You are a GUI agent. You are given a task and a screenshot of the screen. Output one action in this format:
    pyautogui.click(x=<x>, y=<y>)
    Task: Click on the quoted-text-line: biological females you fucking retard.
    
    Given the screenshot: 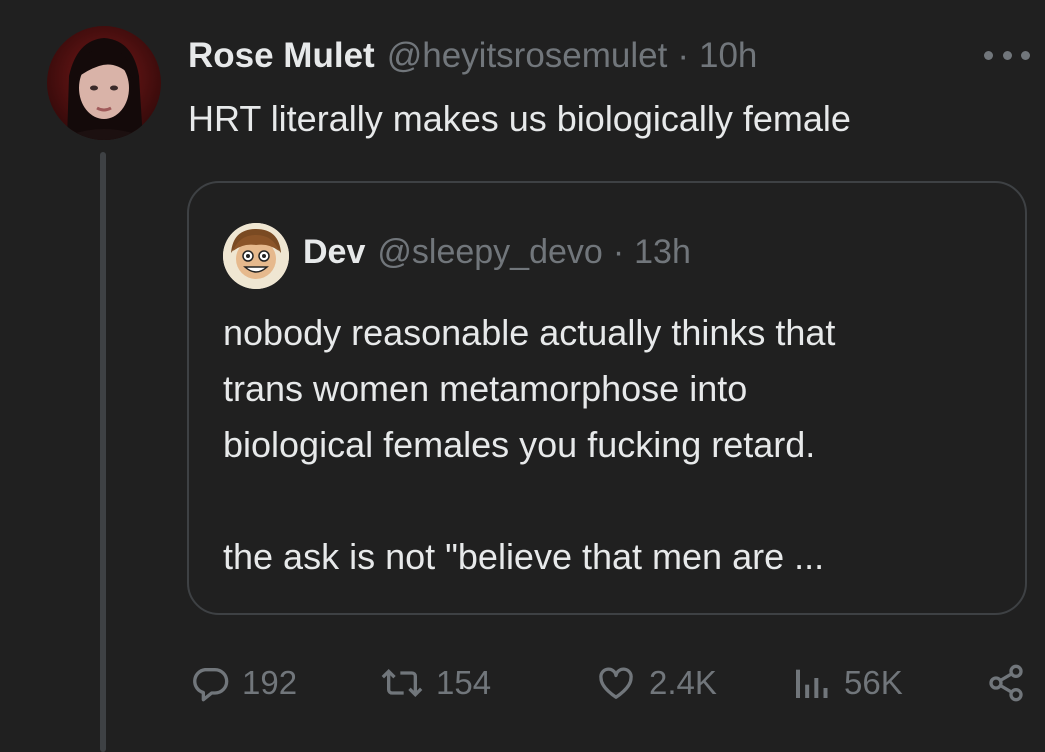 What is the action you would take?
    pyautogui.click(x=519, y=444)
    